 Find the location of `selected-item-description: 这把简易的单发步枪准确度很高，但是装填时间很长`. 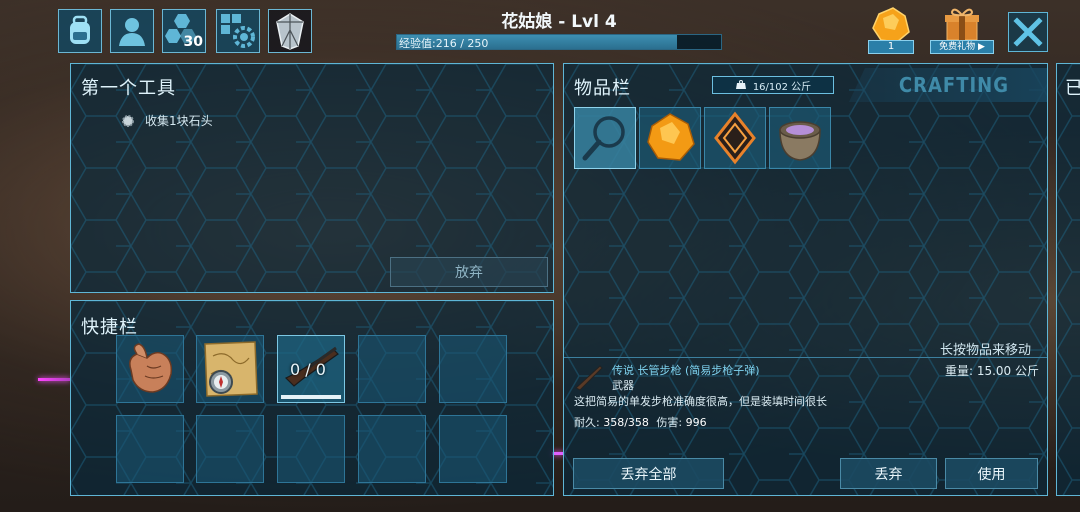

selected-item-description: 这把简易的单发步枪准确度很高，但是装填时间很长 is located at coordinates (700, 401).